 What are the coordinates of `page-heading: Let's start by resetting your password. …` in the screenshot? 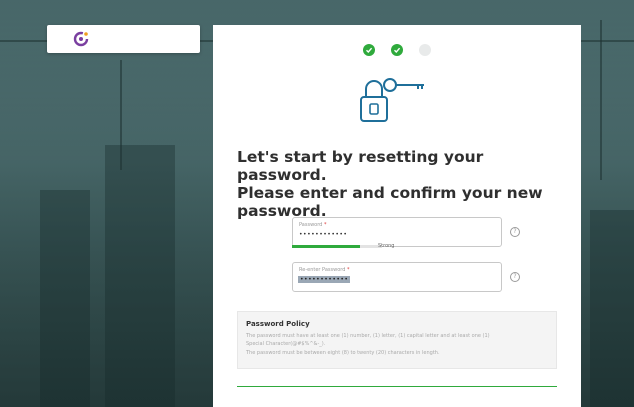 It's located at (390, 184).